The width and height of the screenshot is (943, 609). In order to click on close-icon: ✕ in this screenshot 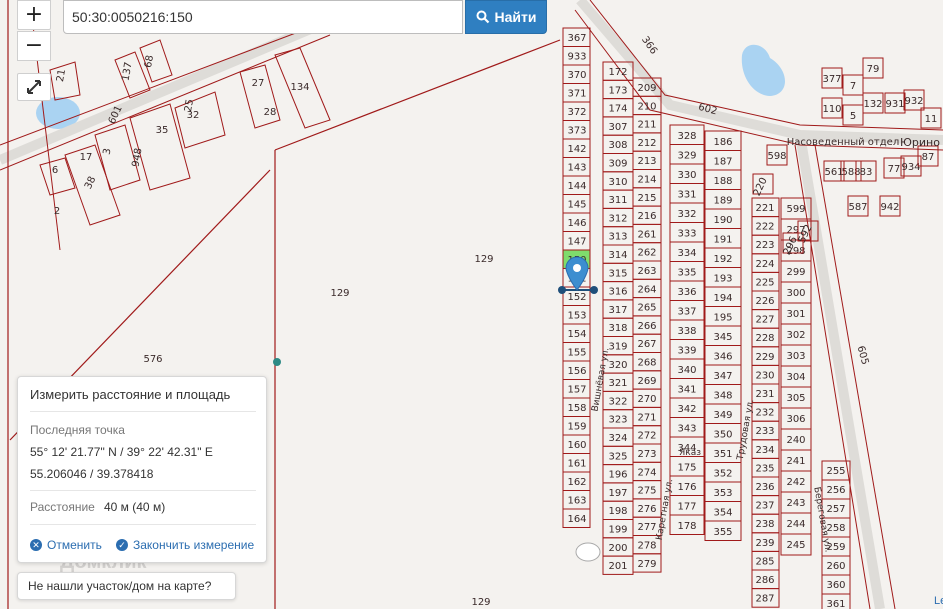, I will do `click(36, 545)`.